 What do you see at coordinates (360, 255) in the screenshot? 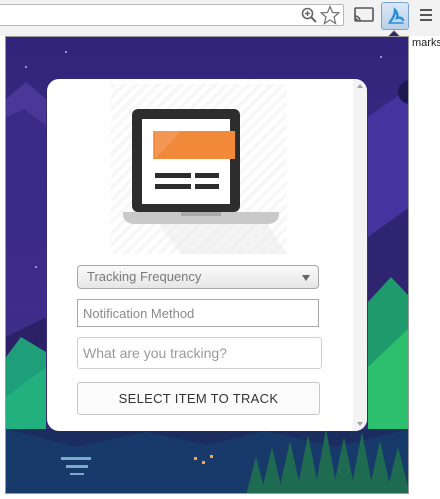
I see `card-scrollbar` at bounding box center [360, 255].